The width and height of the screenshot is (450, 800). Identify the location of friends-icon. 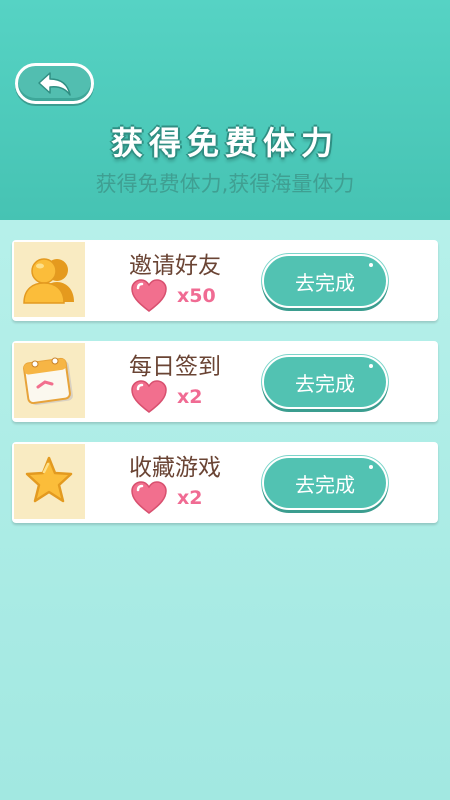
(48, 281).